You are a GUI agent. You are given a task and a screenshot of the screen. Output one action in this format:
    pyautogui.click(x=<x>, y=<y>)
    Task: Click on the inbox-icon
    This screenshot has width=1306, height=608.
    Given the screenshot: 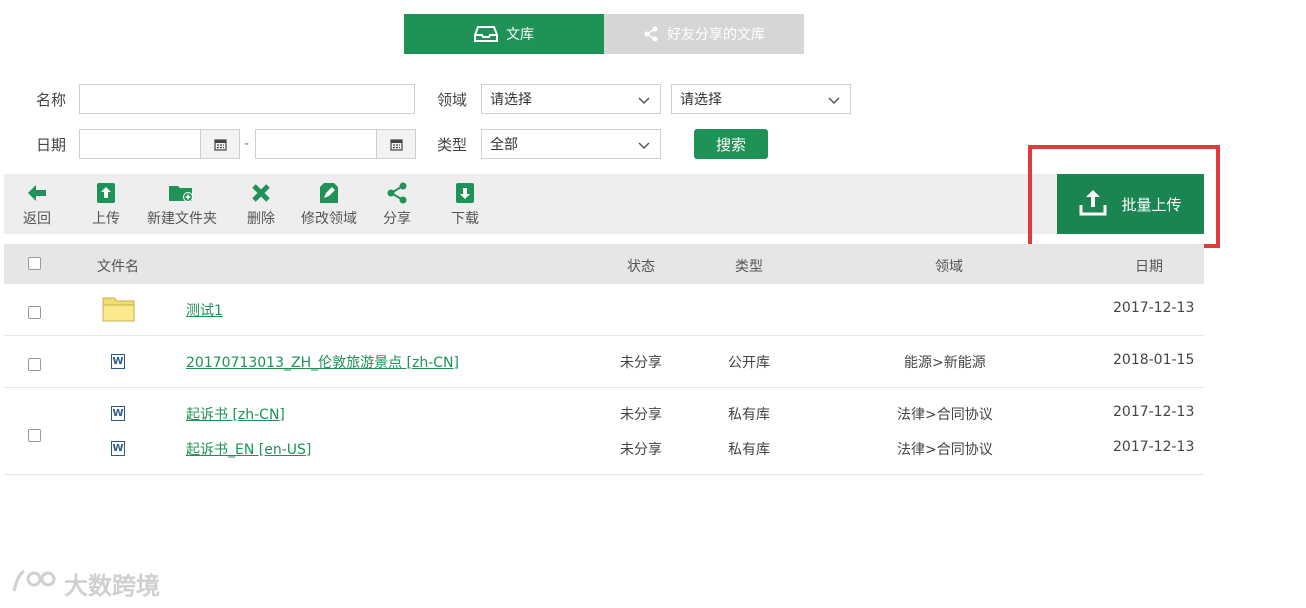 What is the action you would take?
    pyautogui.click(x=486, y=34)
    